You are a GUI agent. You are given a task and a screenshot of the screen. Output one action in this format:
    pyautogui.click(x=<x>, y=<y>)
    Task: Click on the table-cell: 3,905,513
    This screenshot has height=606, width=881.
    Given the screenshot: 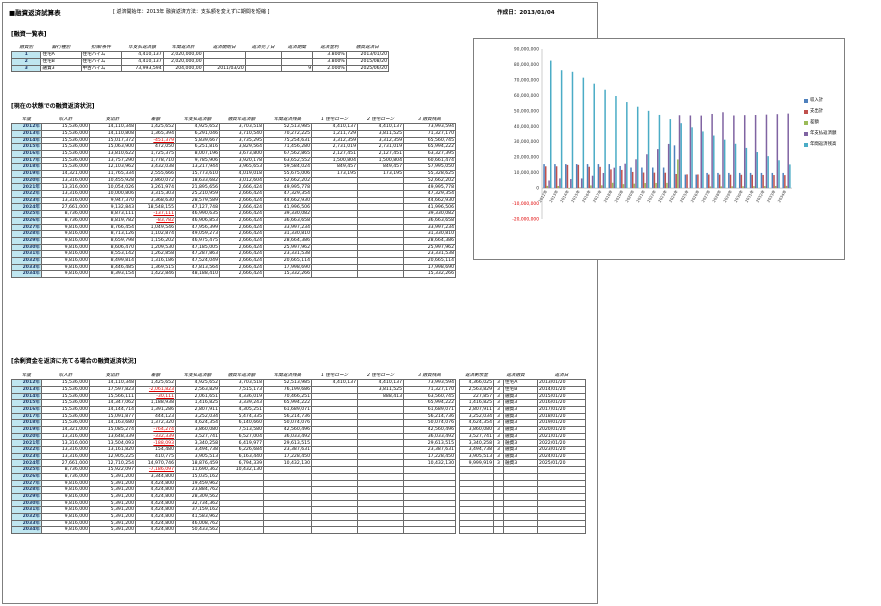 What is the action you would take?
    pyautogui.click(x=476, y=456)
    